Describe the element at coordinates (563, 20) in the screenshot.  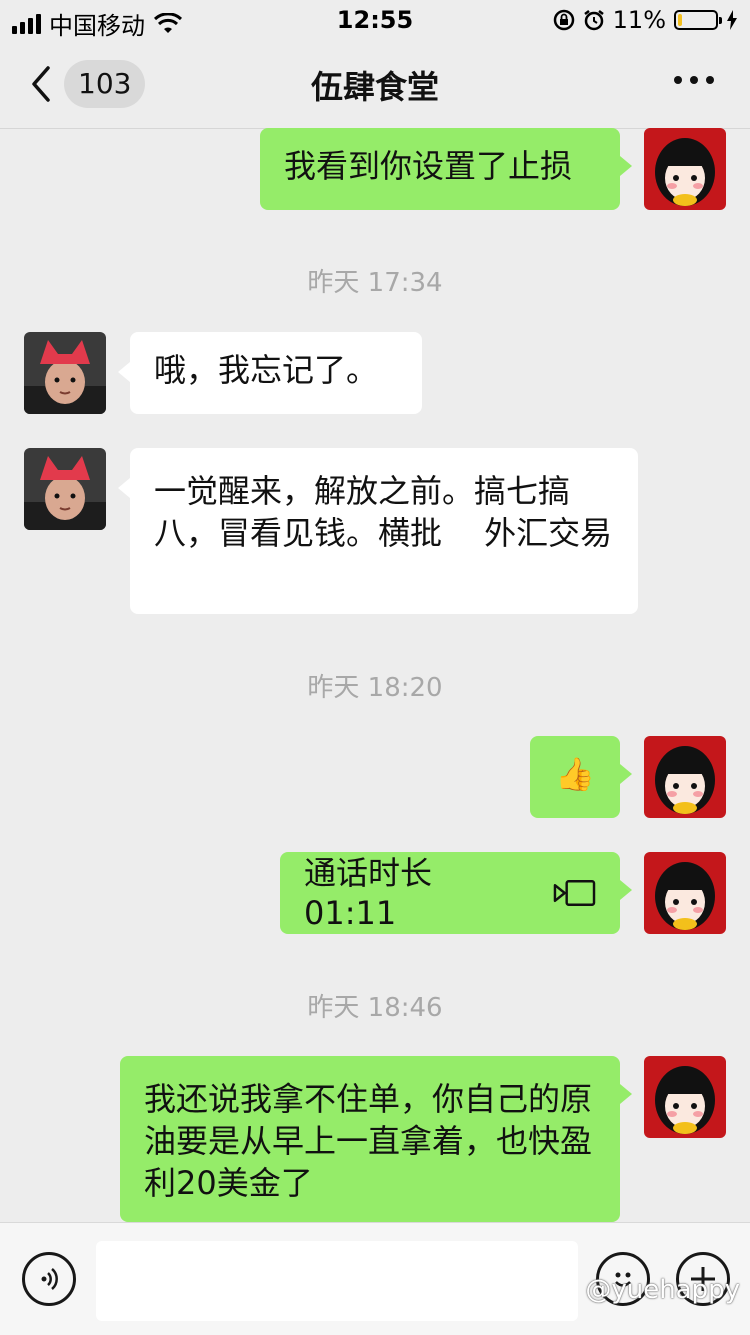
I see `rotation-lock-icon` at that location.